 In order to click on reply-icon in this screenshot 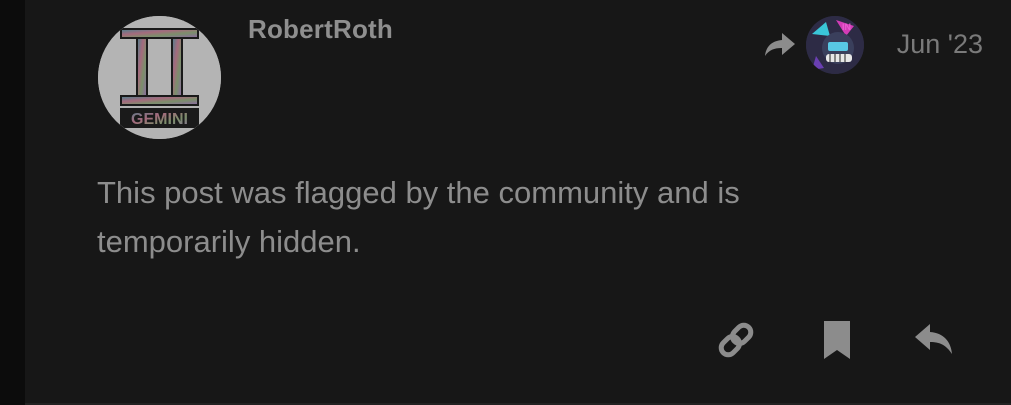, I will do `click(933, 339)`.